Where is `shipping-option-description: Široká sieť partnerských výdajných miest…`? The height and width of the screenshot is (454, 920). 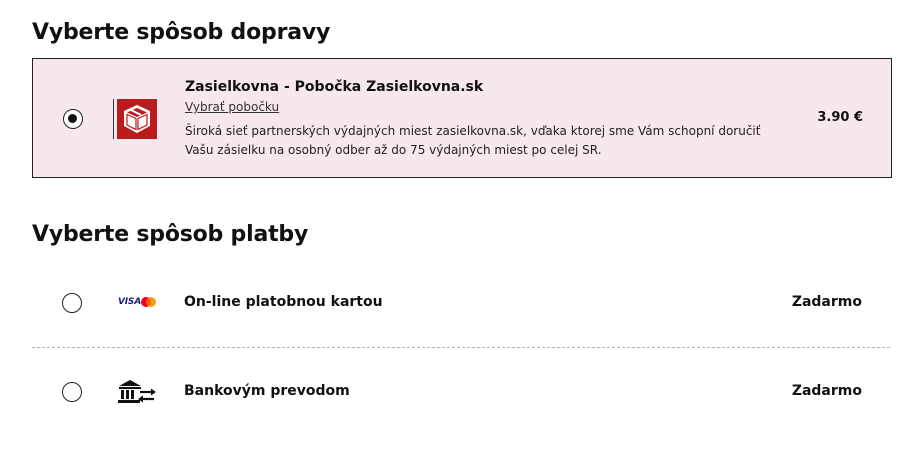
shipping-option-description: Široká sieť partnerských výdajných miest… is located at coordinates (473, 140).